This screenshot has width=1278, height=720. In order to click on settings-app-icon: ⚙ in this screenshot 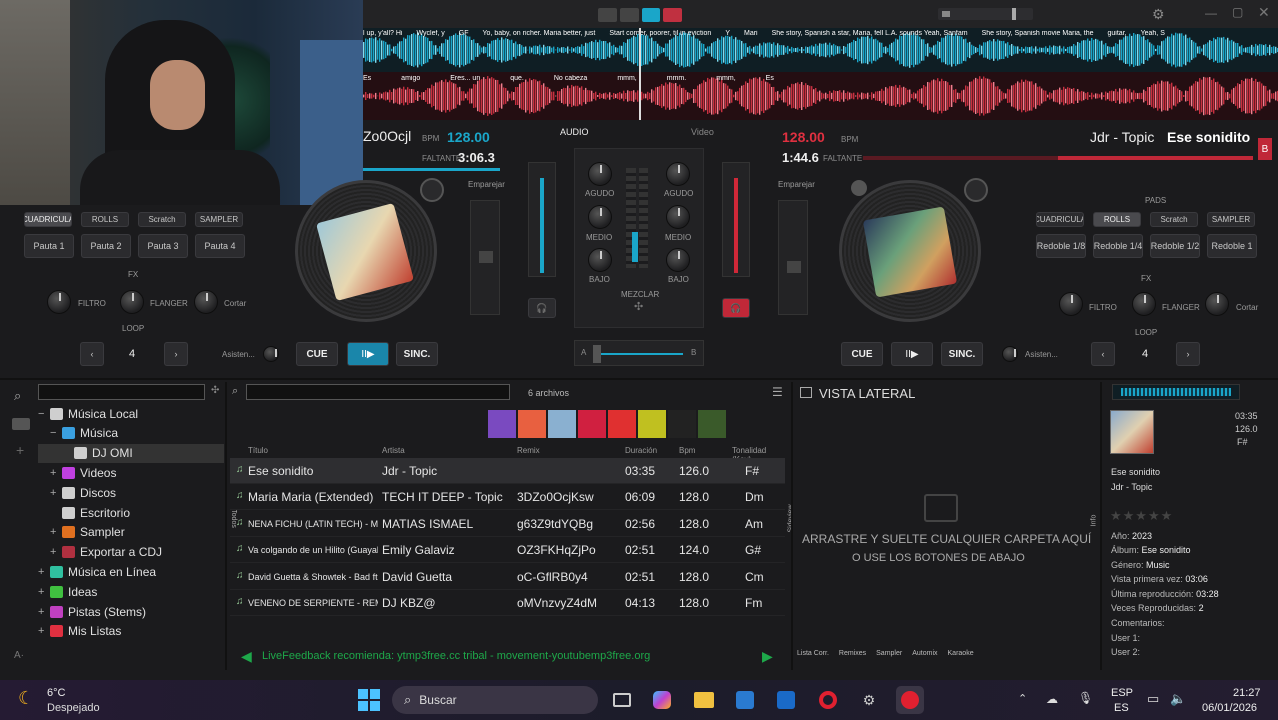, I will do `click(869, 700)`.